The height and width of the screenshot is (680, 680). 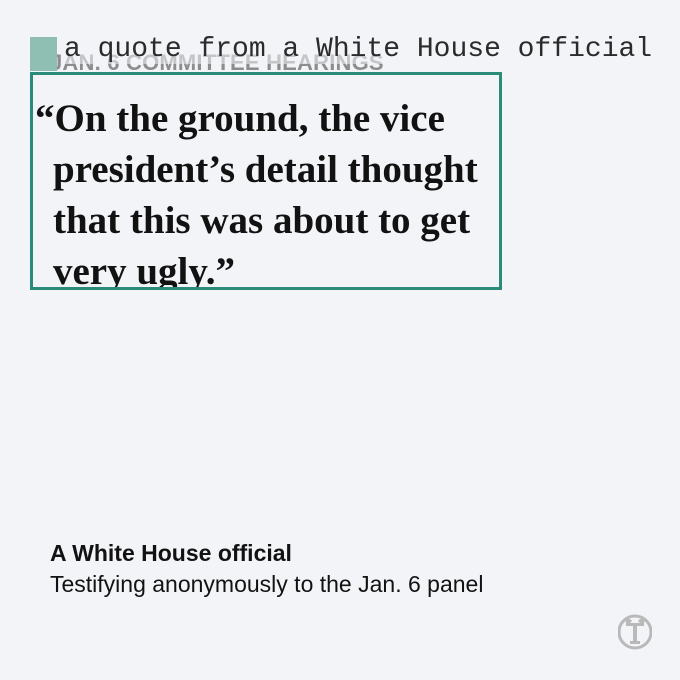 I want to click on attribution-name: A White House official, so click(x=171, y=553).